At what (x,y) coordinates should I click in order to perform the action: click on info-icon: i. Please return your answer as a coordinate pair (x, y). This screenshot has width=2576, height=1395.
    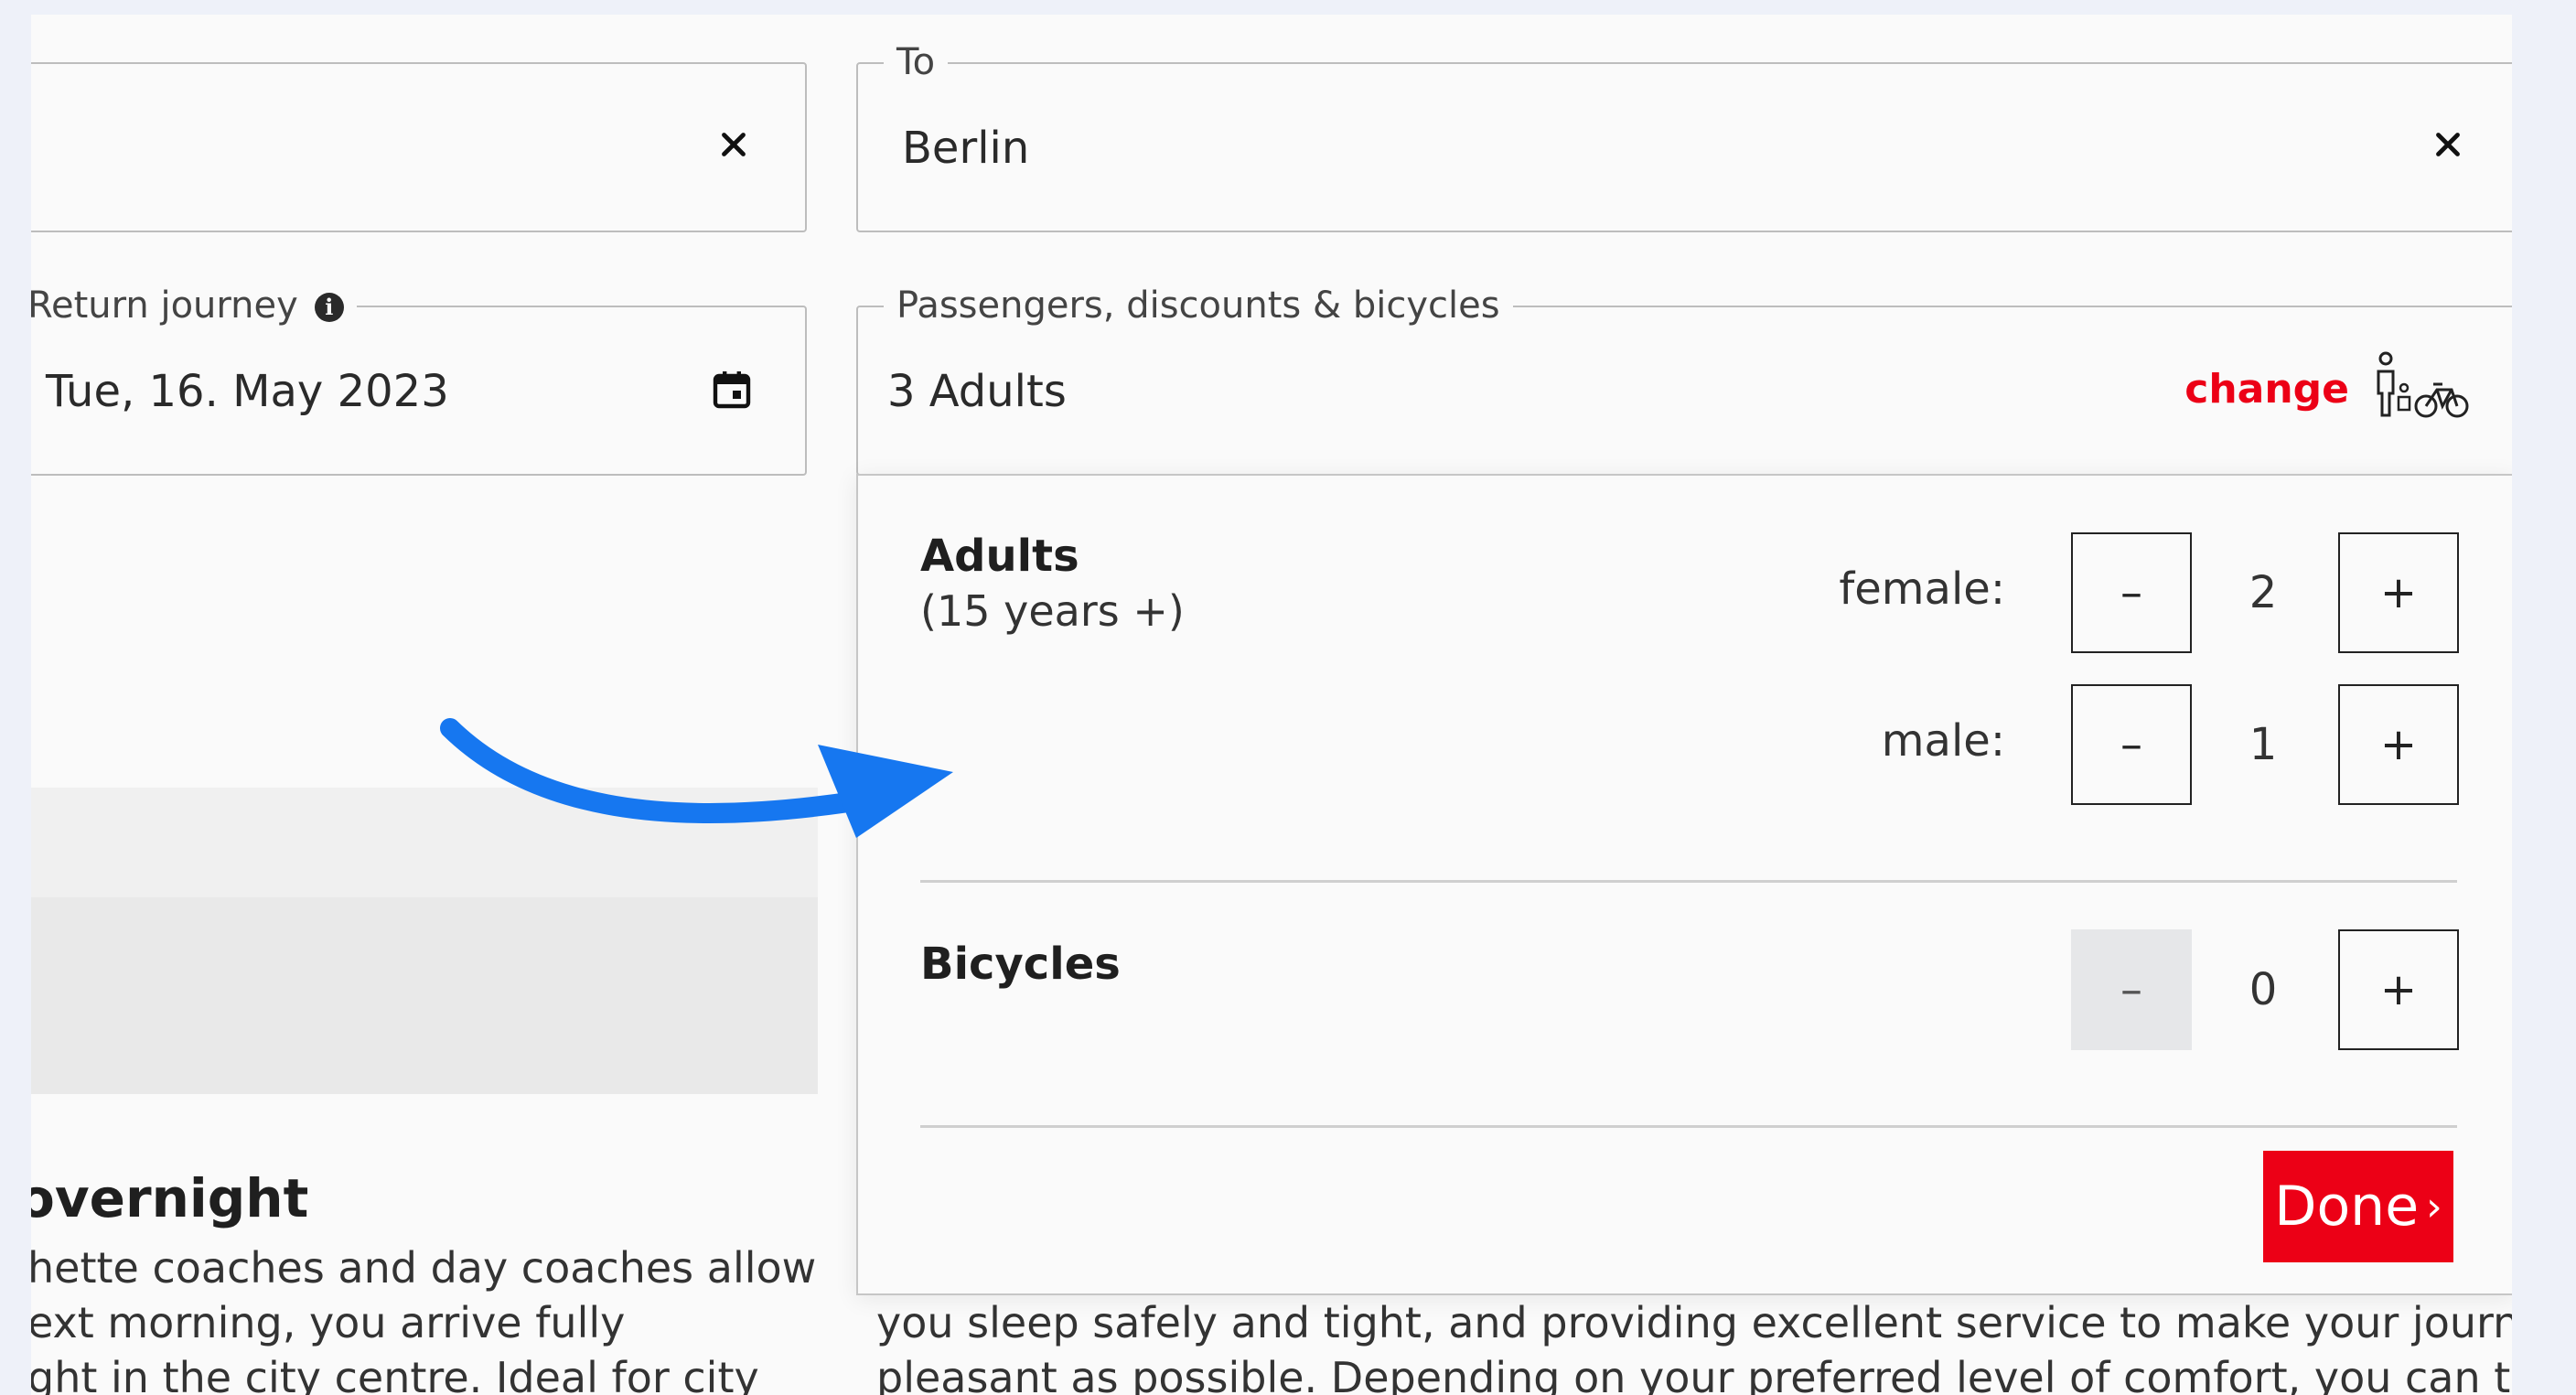
    Looking at the image, I should click on (329, 307).